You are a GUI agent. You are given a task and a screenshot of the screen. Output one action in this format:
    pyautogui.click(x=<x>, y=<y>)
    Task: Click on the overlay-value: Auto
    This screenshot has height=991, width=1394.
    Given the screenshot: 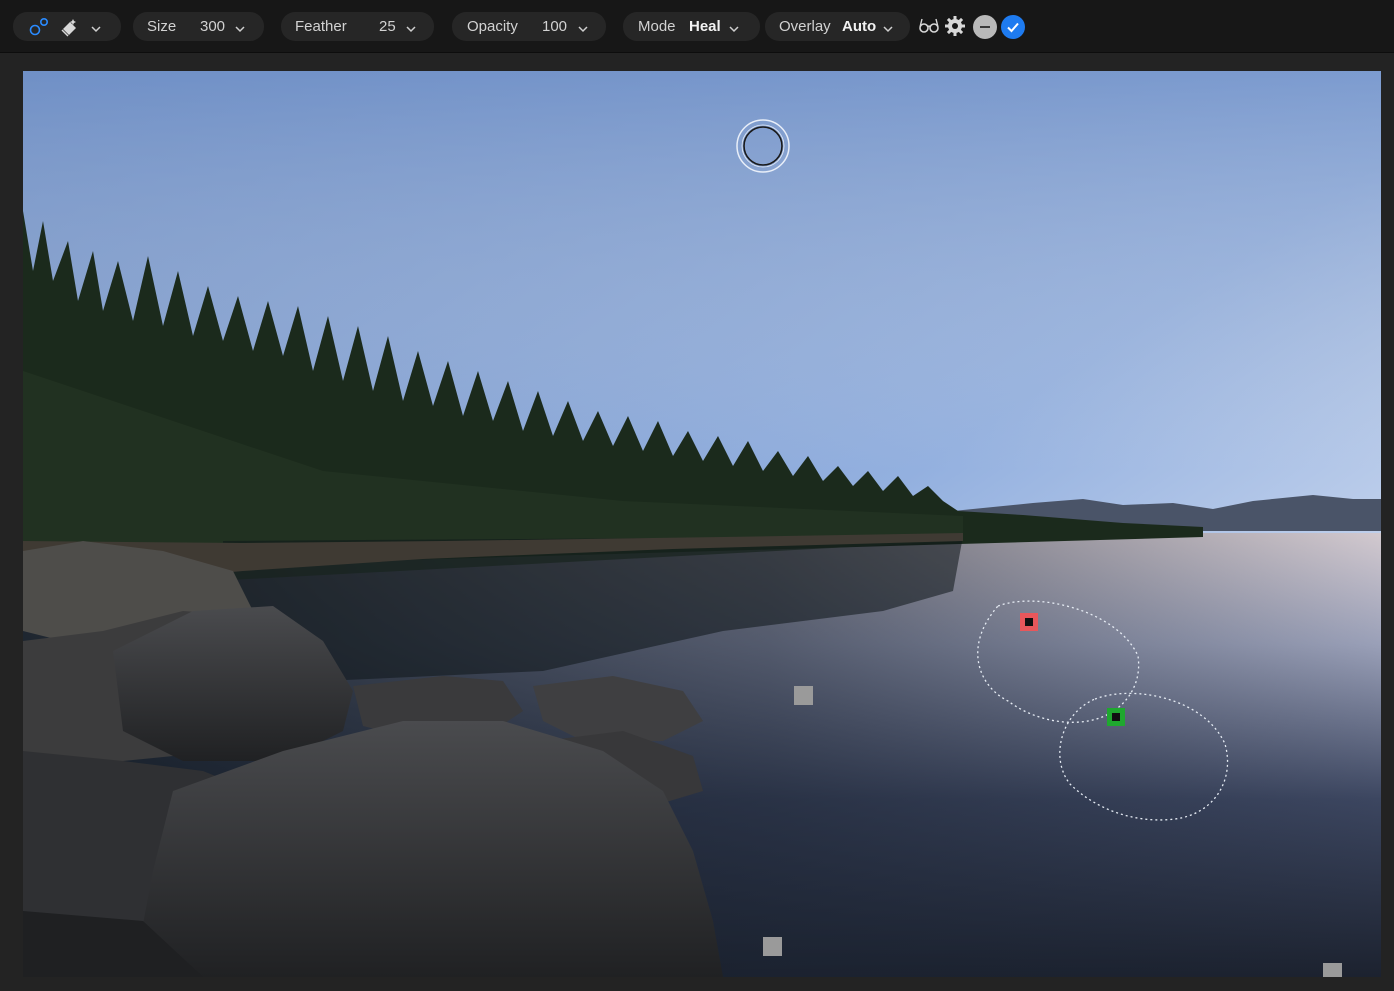 What is the action you would take?
    pyautogui.click(x=859, y=26)
    